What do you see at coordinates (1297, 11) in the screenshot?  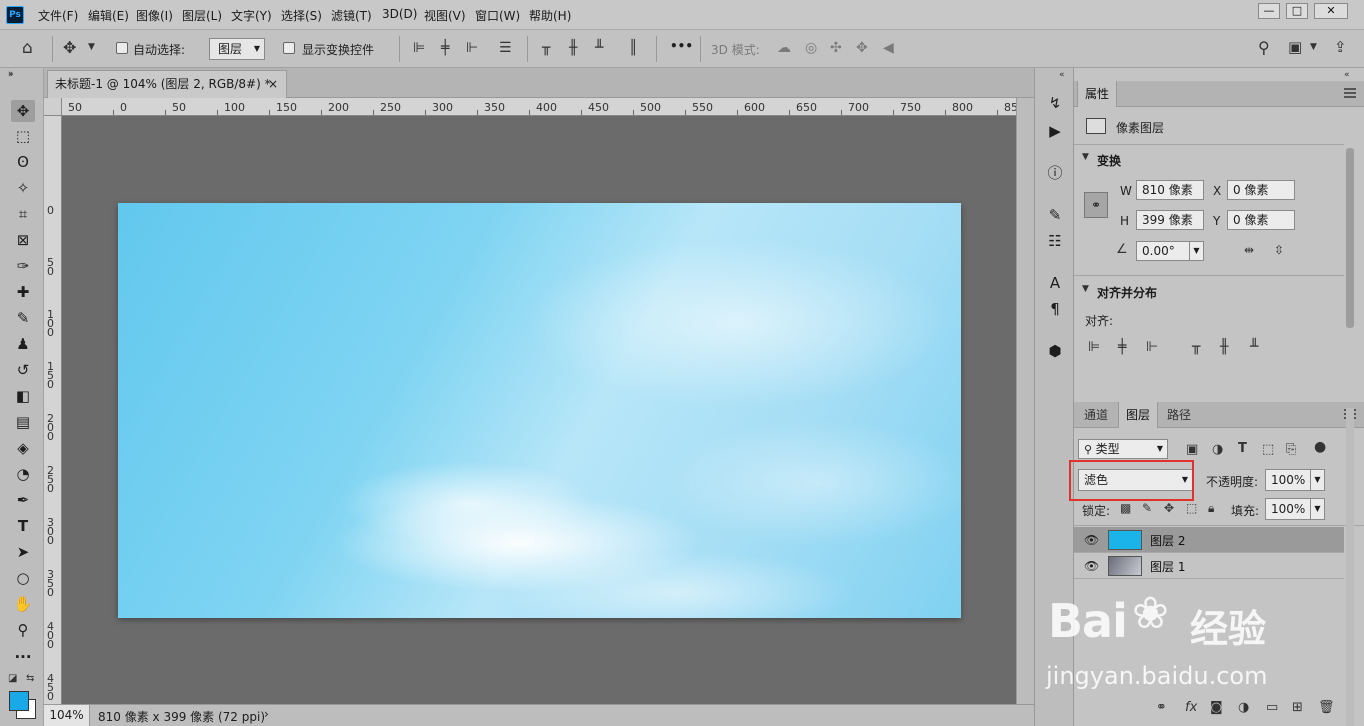 I see `restore-button: □` at bounding box center [1297, 11].